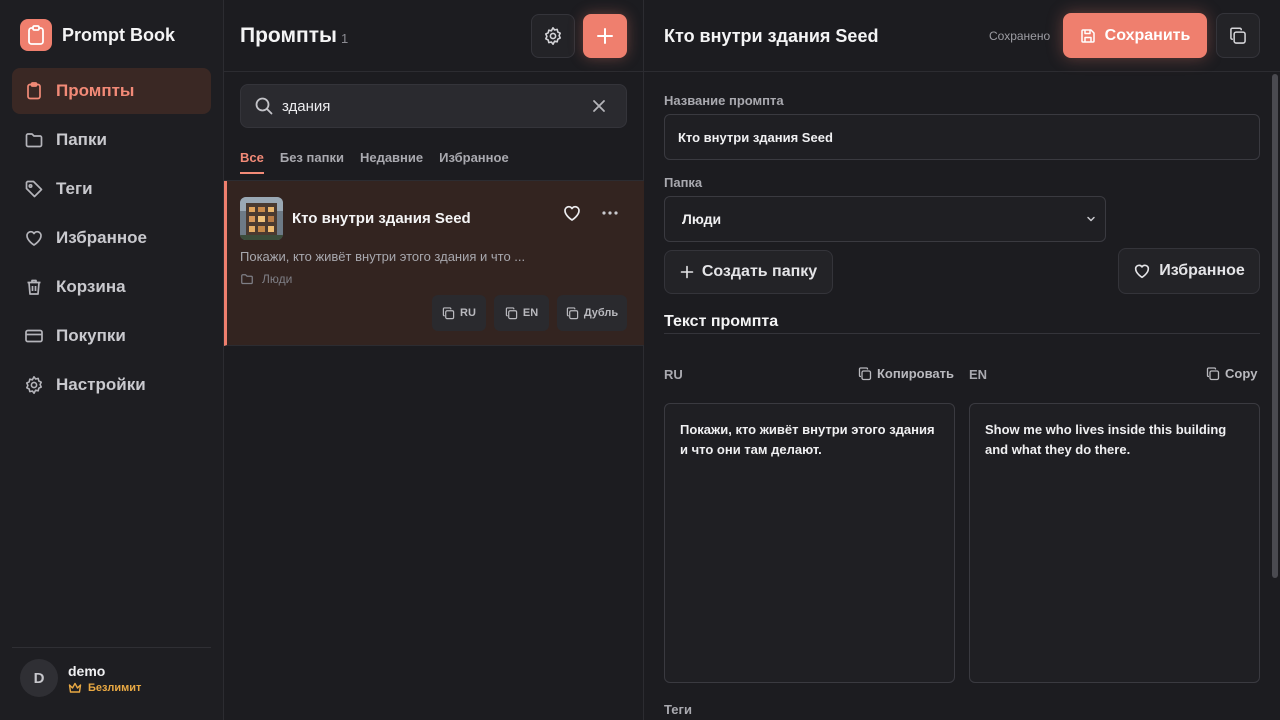  Describe the element at coordinates (474, 162) in the screenshot. I see `tab-favorites: Избранное` at that location.